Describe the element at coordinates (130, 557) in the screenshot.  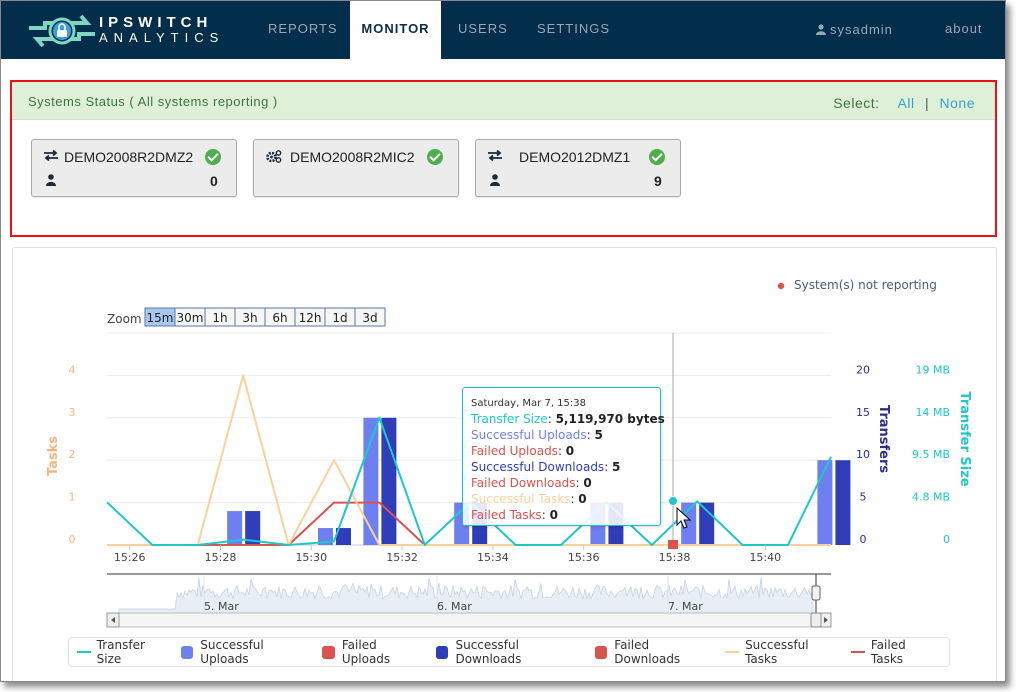
I see `x-tick-label: 15:26` at that location.